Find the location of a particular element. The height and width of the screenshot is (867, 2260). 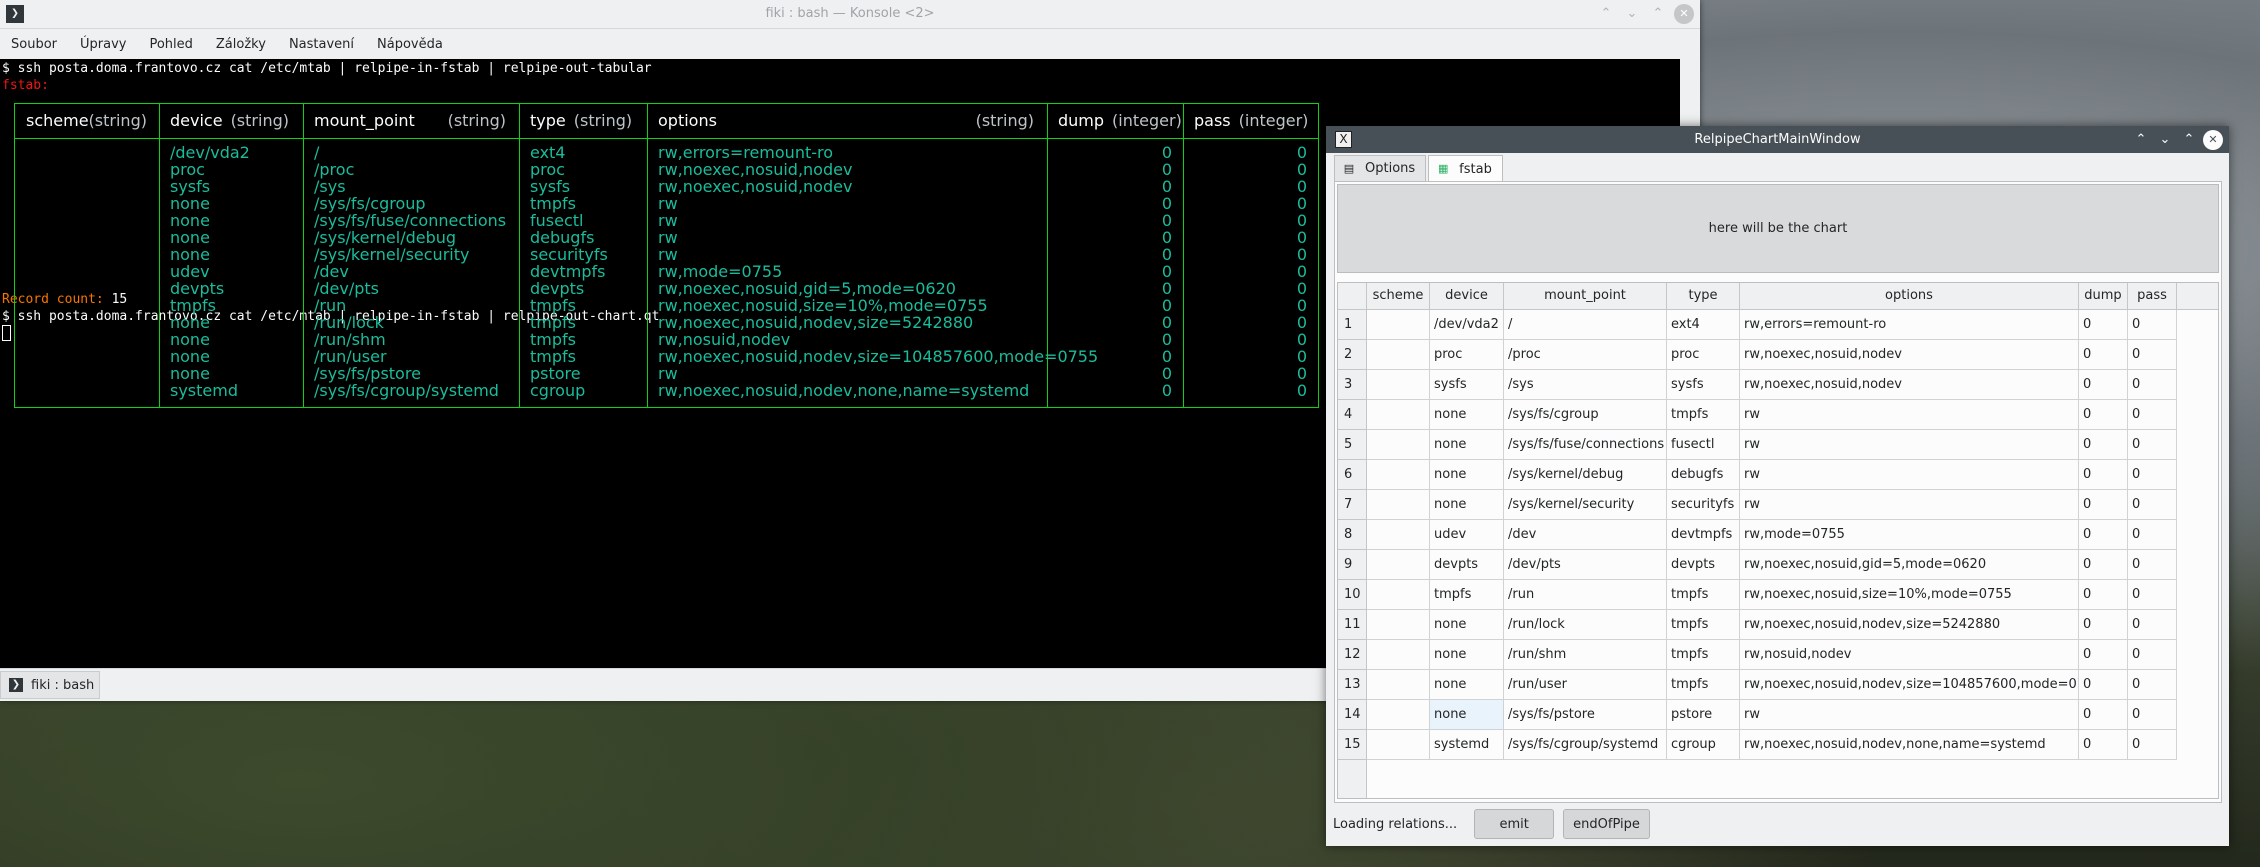

column-header-pass: pass is located at coordinates (2152, 296).